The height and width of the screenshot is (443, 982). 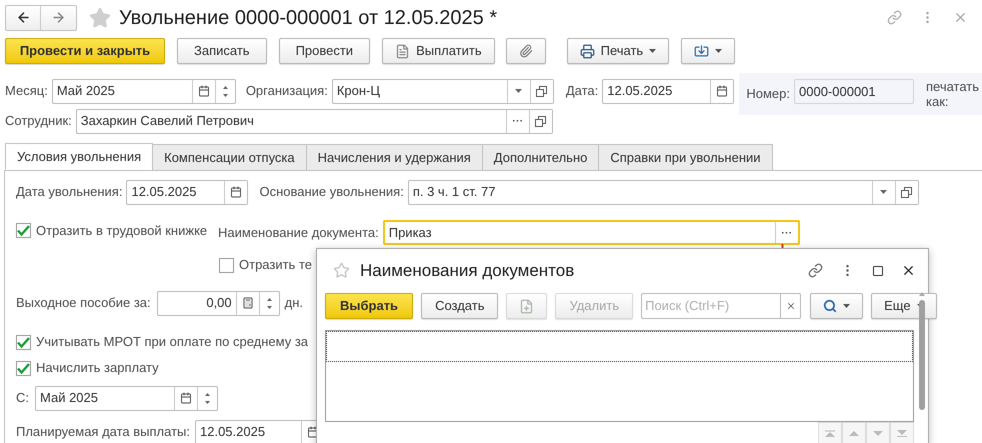 I want to click on basis-field: п. 3 ч. 1 ст. 77, so click(x=663, y=192).